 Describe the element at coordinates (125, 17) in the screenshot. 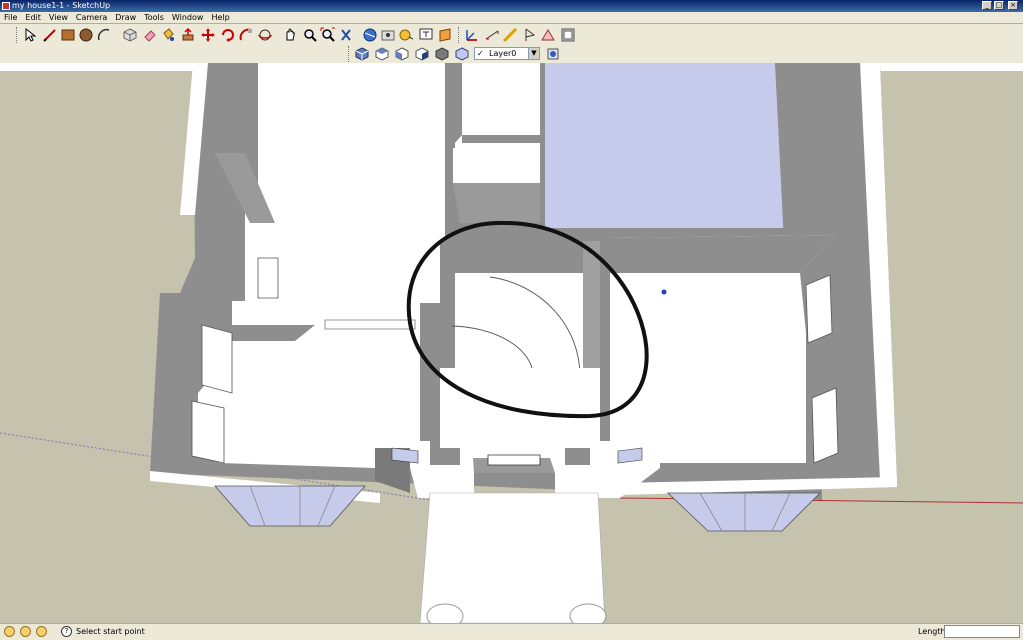

I see `menu-draw: Draw` at that location.